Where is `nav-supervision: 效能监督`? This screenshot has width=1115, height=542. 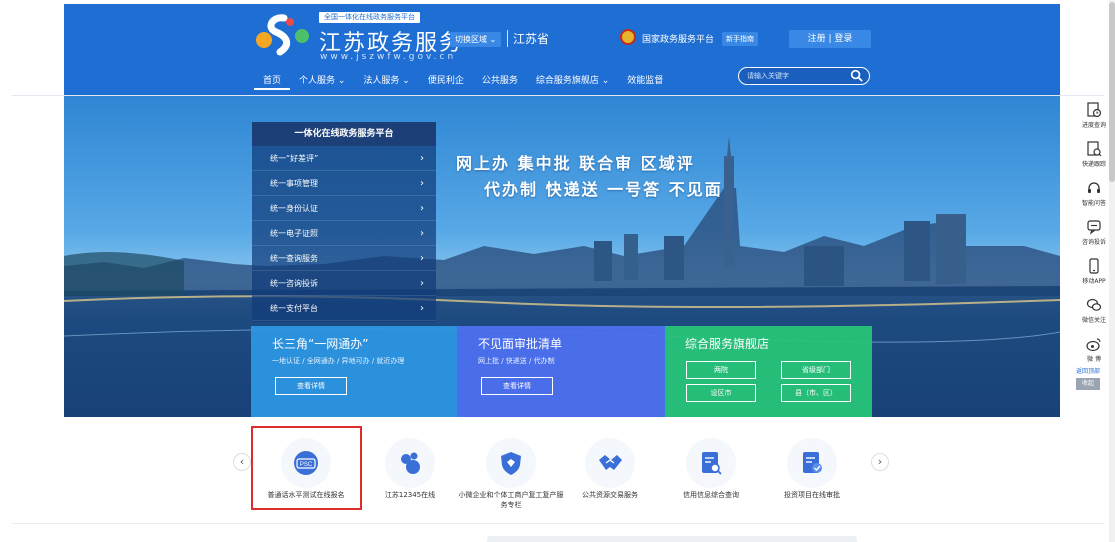 nav-supervision: 效能监督 is located at coordinates (645, 81).